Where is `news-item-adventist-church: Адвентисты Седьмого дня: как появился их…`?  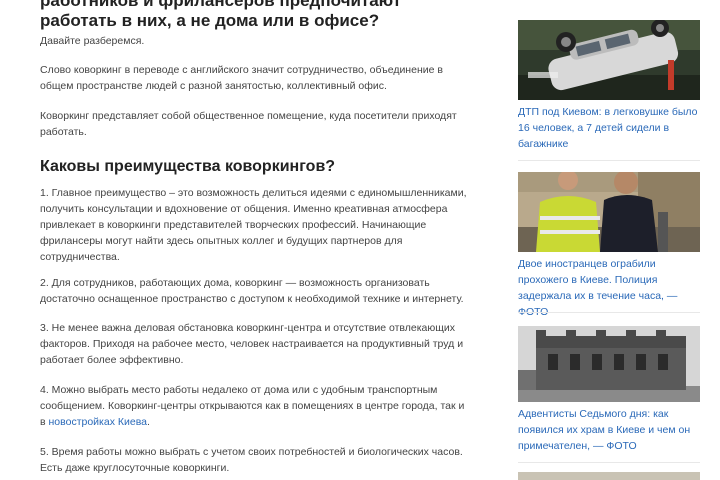 news-item-adventist-church: Адвентисты Седьмого дня: как появился их… is located at coordinates (609, 390).